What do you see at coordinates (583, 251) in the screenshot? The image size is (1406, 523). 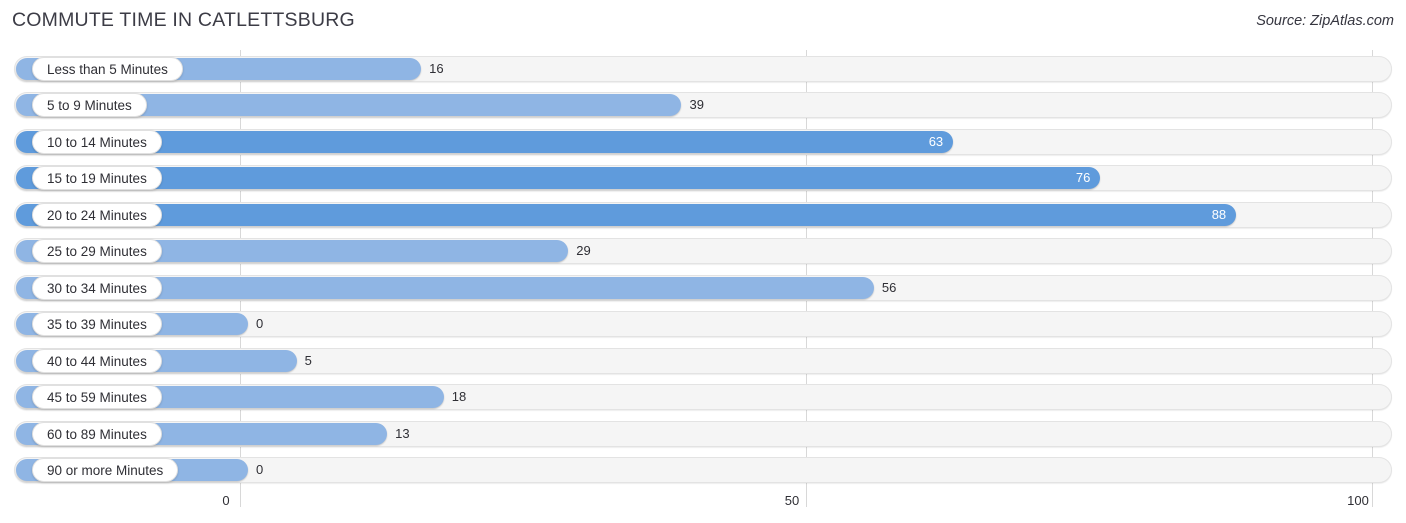 I see `bar-value-label: 29` at bounding box center [583, 251].